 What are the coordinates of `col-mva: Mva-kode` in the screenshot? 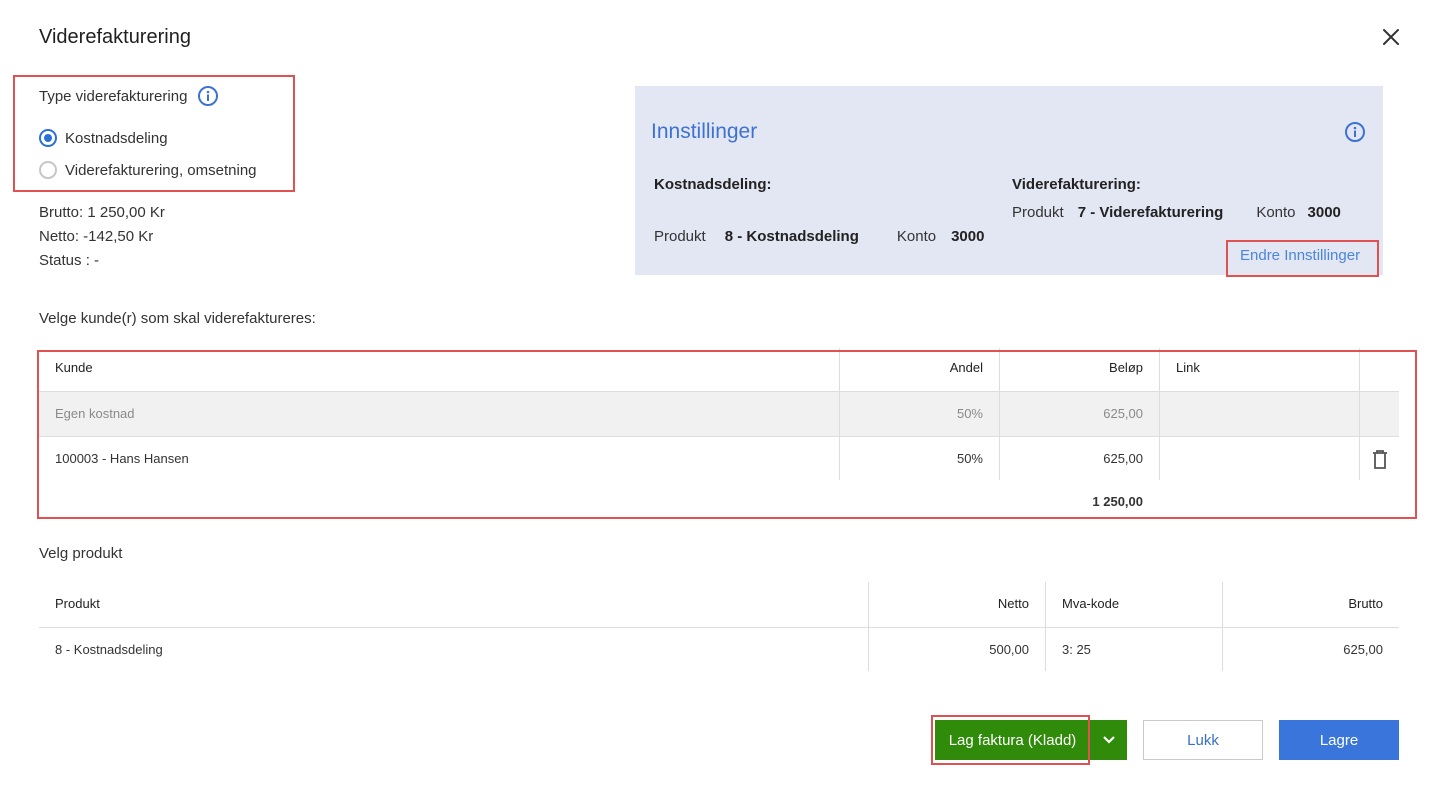 It's located at (1090, 603).